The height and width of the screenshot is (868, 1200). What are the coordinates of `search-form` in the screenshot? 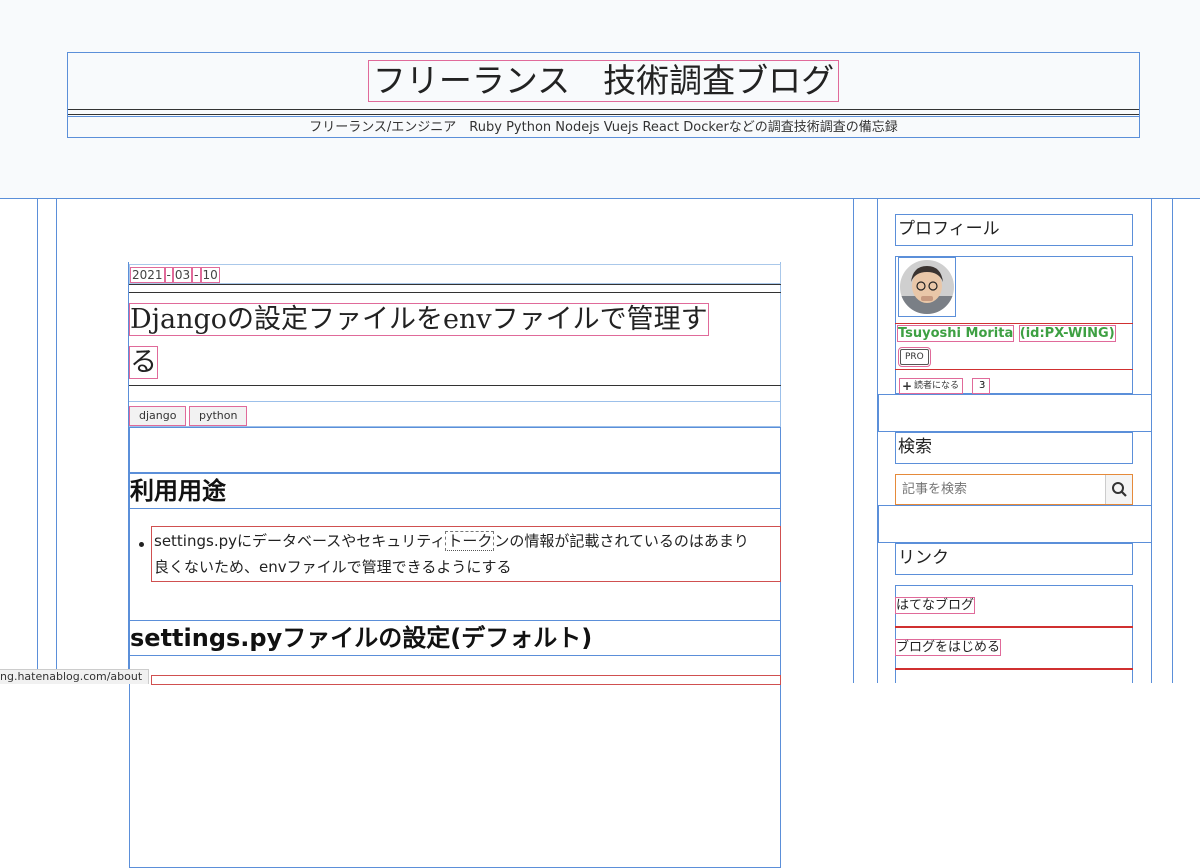 It's located at (1014, 489).